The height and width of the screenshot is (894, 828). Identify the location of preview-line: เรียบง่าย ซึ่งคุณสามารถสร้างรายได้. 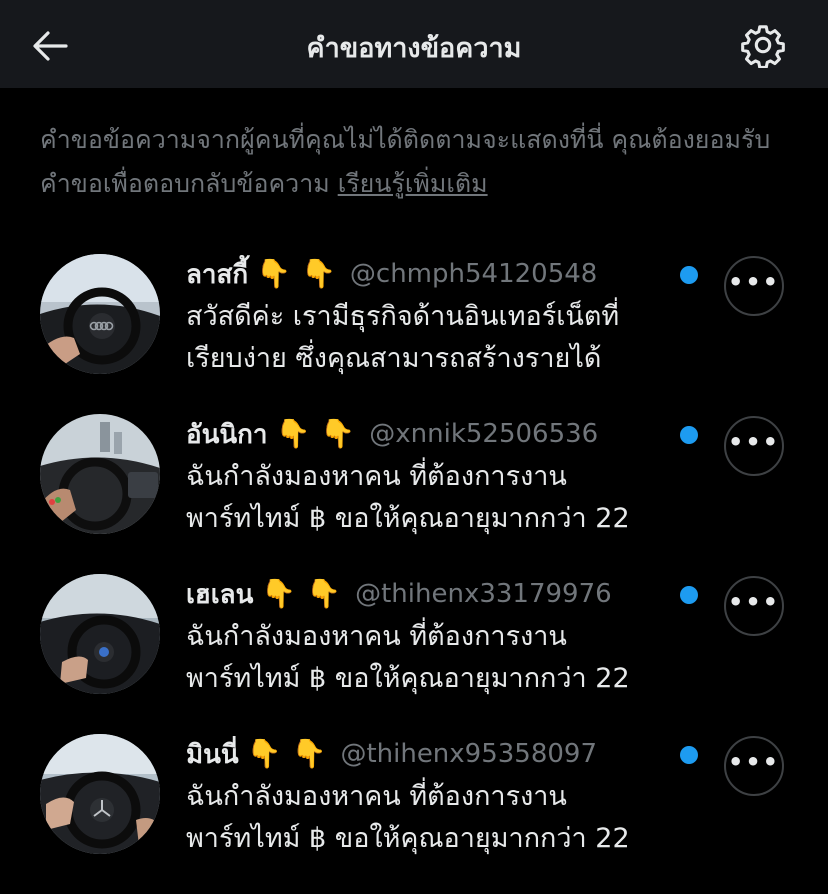
(394, 358).